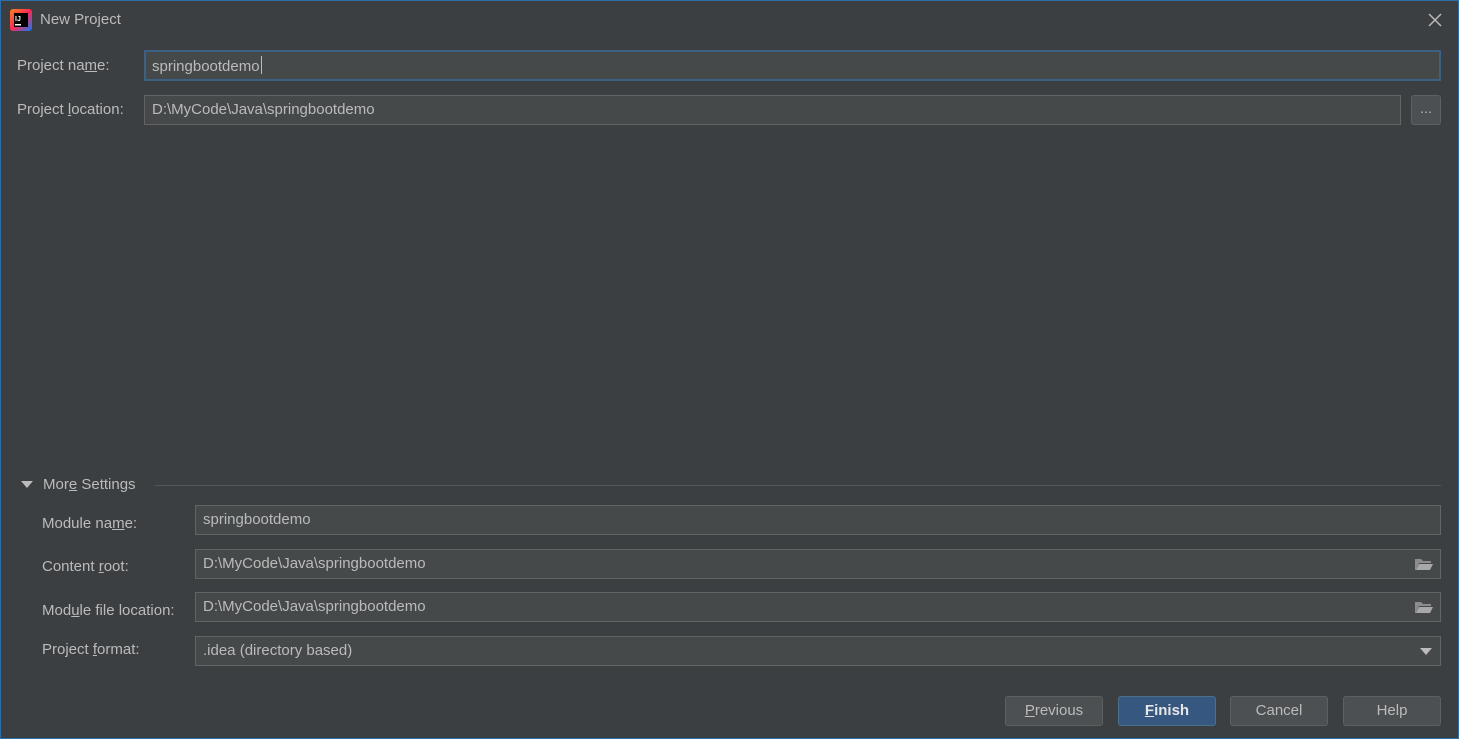 Image resolution: width=1459 pixels, height=739 pixels. What do you see at coordinates (818, 651) in the screenshot?
I see `project-format-select: .idea (directory based)` at bounding box center [818, 651].